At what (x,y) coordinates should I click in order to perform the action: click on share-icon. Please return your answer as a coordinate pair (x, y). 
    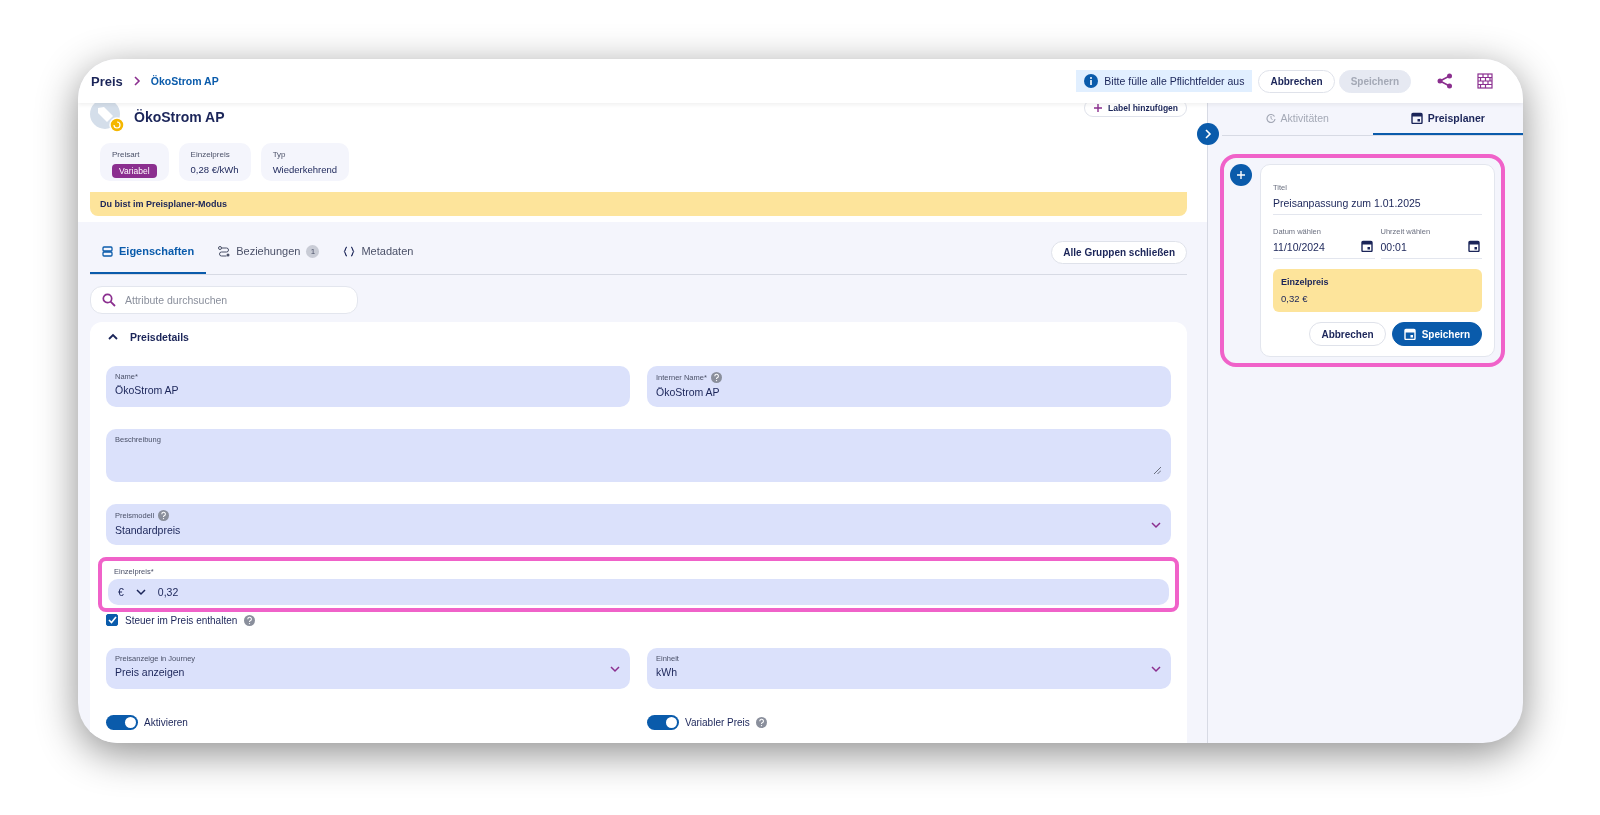
    Looking at the image, I should click on (1445, 81).